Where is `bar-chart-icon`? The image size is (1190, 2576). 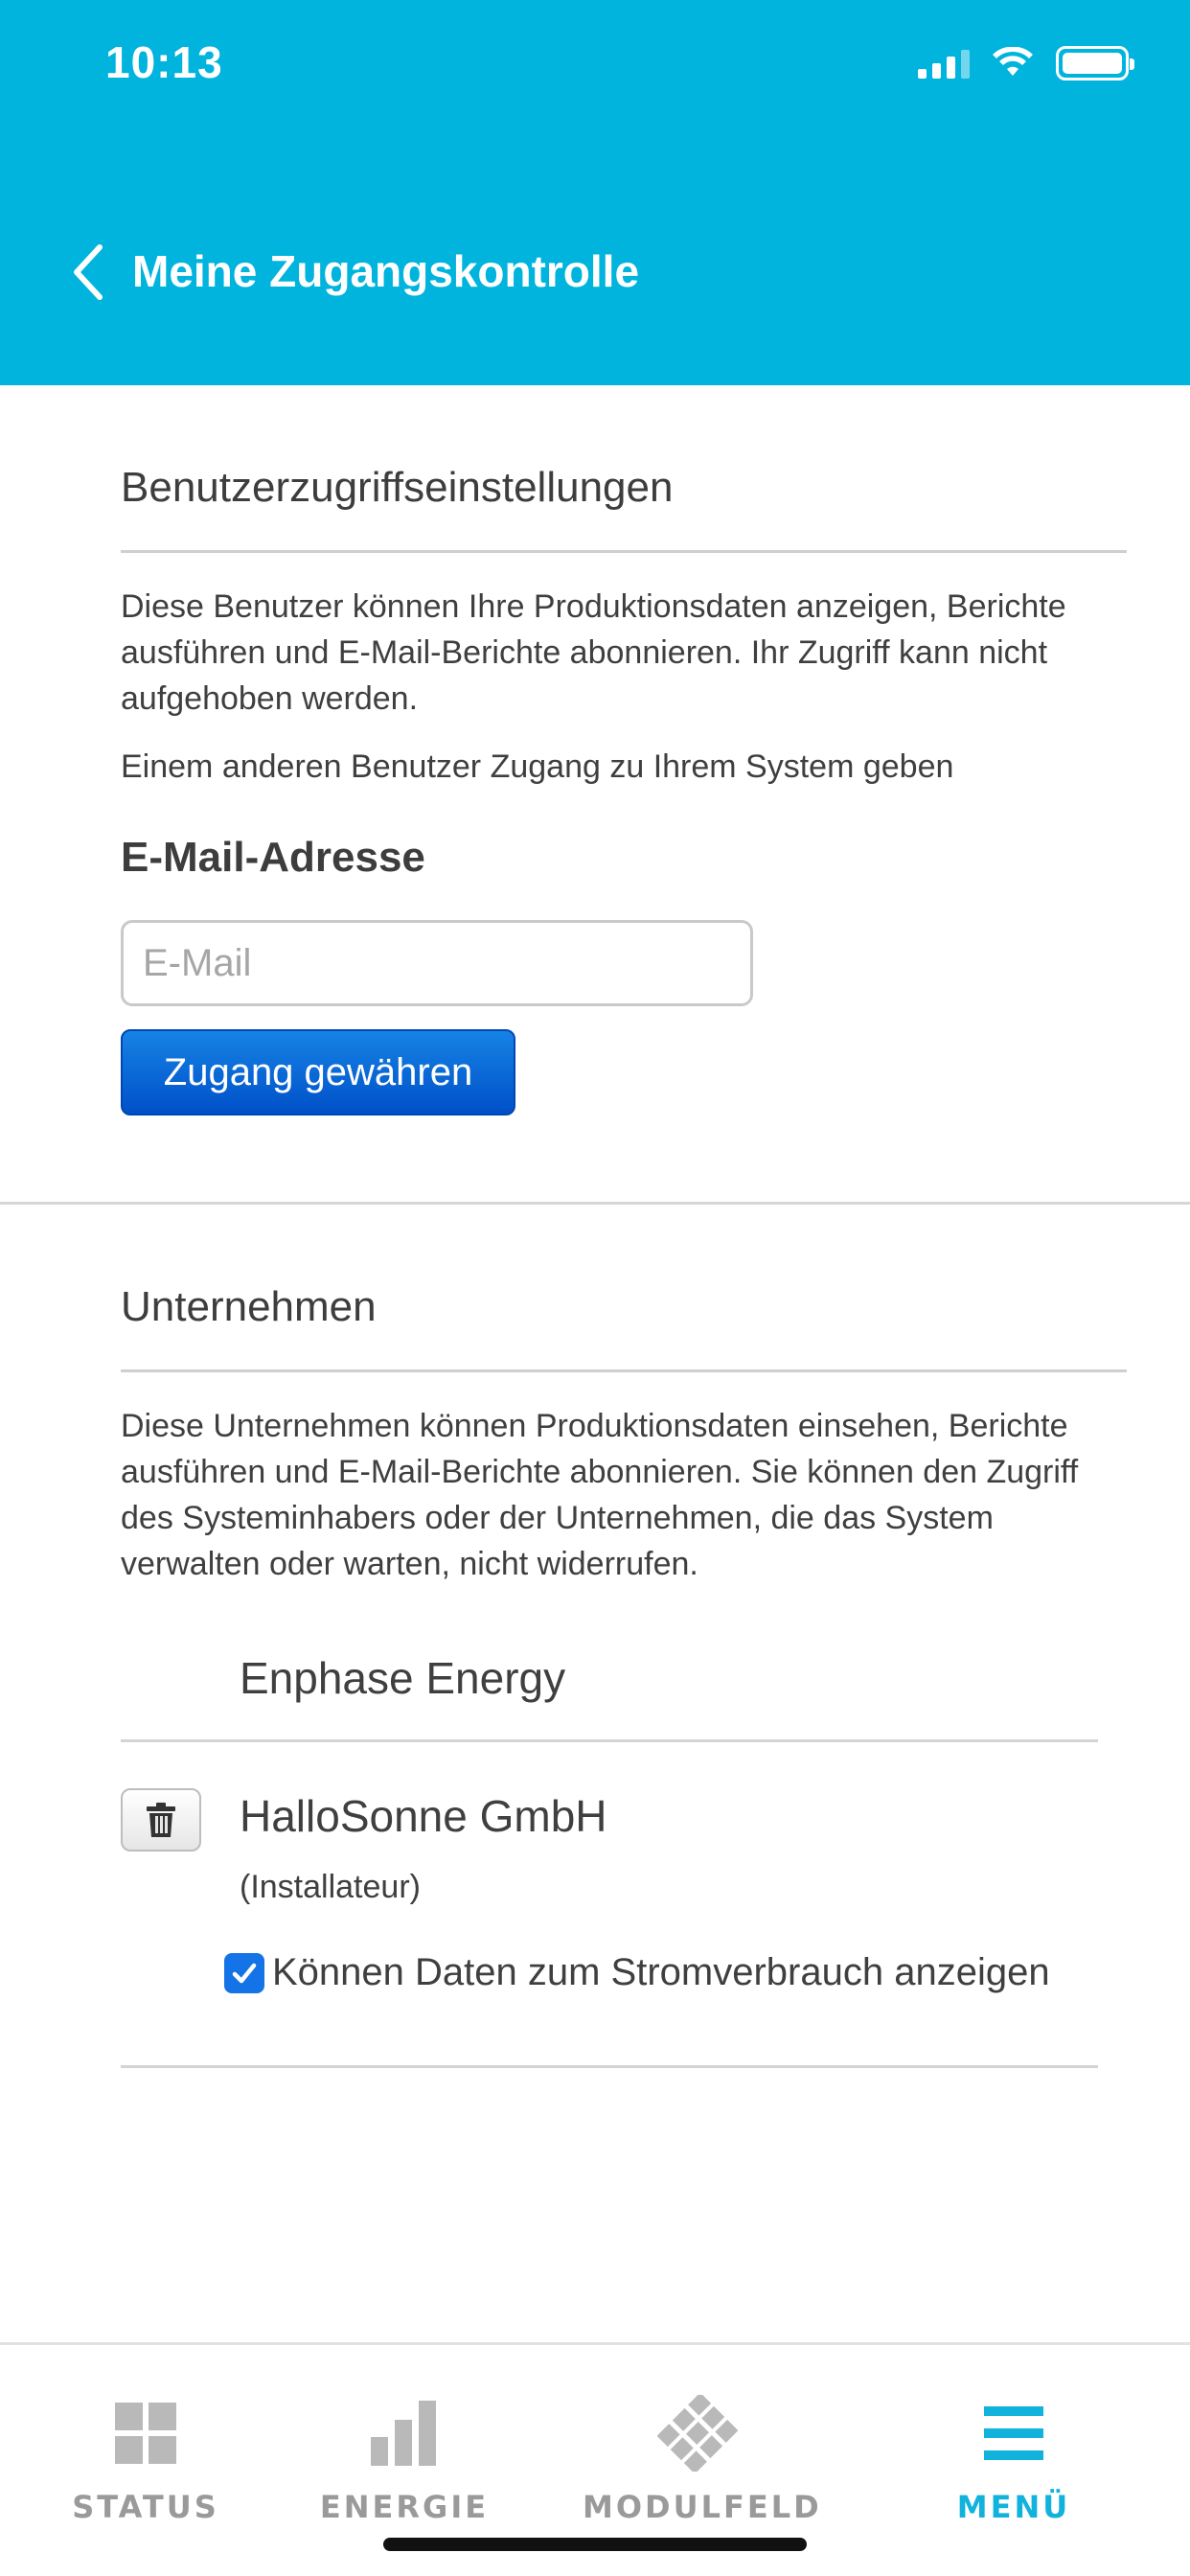
bar-chart-icon is located at coordinates (404, 2433).